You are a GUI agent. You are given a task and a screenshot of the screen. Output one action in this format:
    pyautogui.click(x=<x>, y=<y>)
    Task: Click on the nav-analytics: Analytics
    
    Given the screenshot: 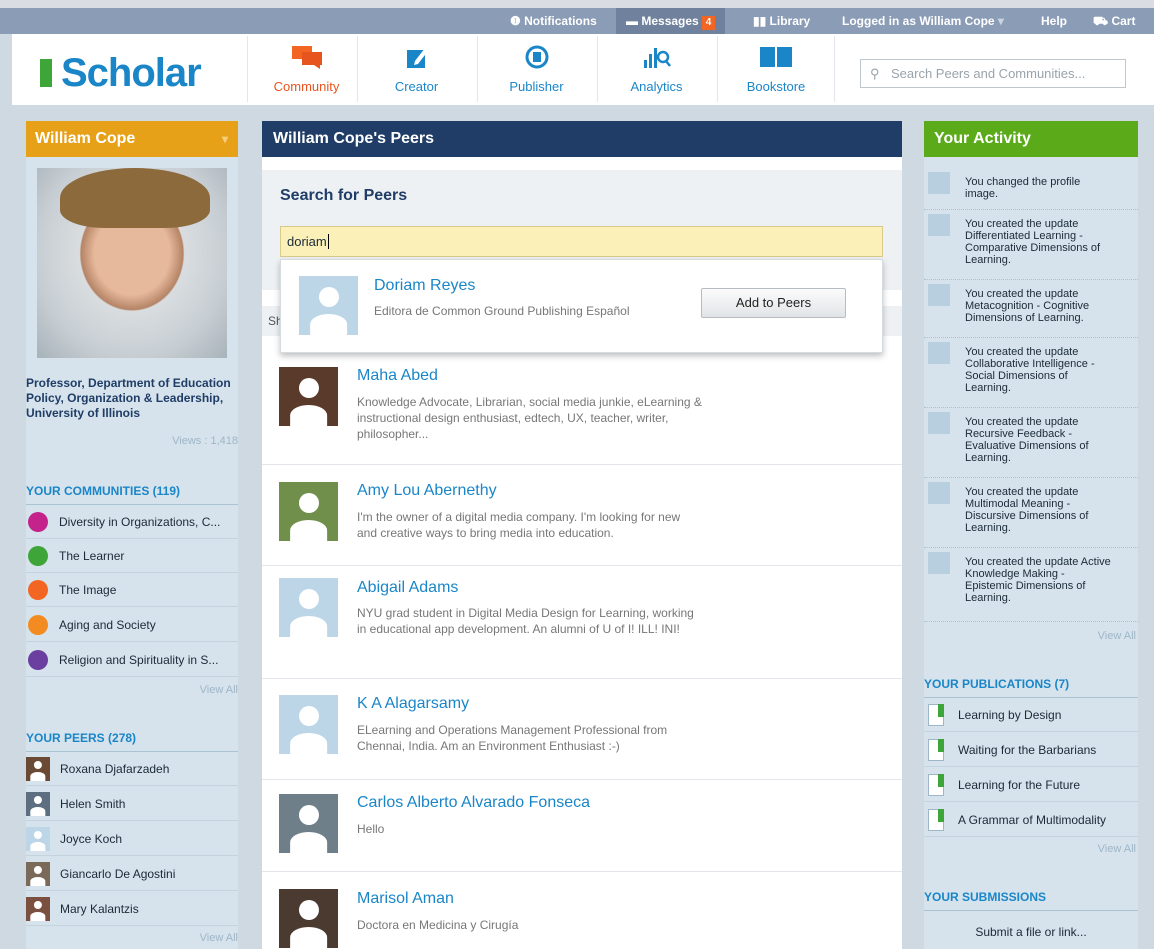 What is the action you would take?
    pyautogui.click(x=656, y=69)
    